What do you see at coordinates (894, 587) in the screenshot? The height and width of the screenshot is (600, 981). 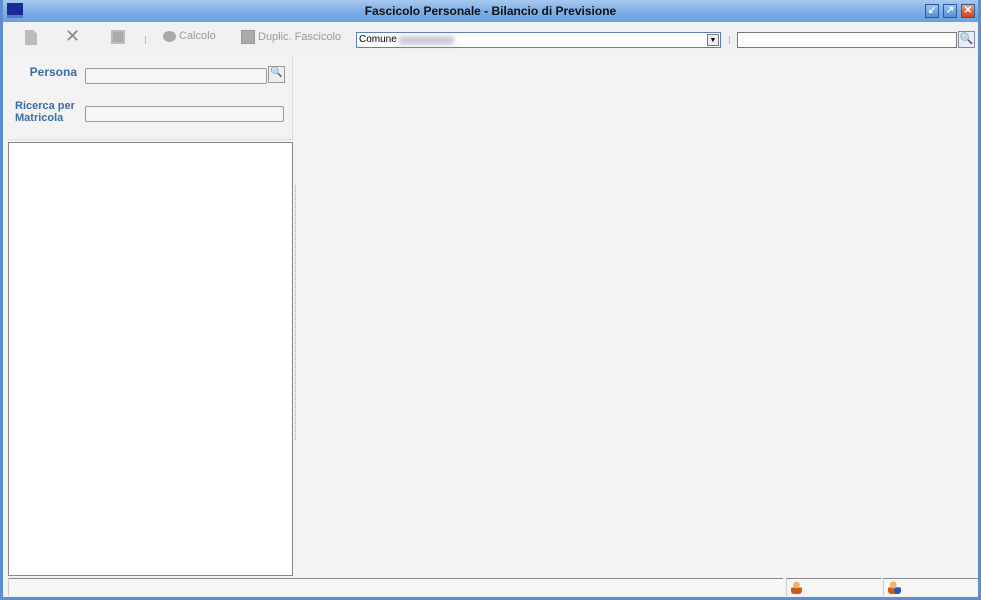 I see `user-info-icon` at bounding box center [894, 587].